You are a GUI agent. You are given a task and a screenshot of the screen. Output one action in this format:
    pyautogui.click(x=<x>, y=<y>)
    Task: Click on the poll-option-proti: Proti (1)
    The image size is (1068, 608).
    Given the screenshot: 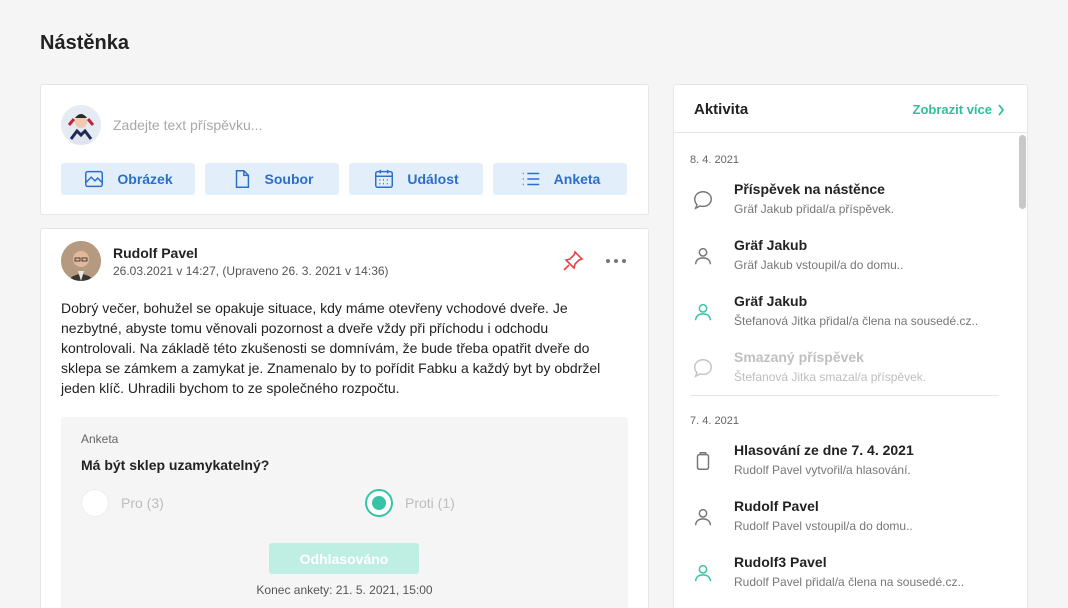 What is the action you would take?
    pyautogui.click(x=410, y=503)
    